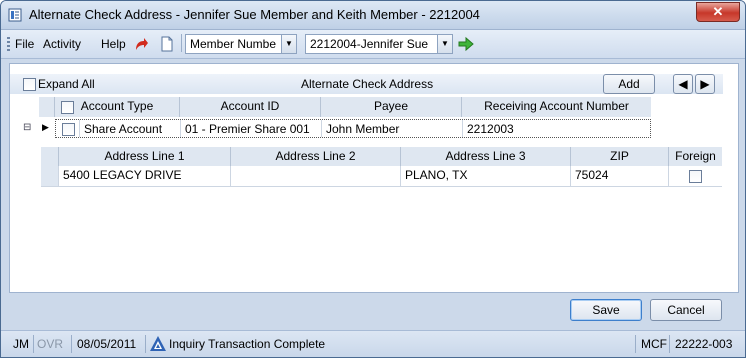 This screenshot has width=746, height=358. What do you see at coordinates (181, 43) in the screenshot?
I see `toolbar-separator` at bounding box center [181, 43].